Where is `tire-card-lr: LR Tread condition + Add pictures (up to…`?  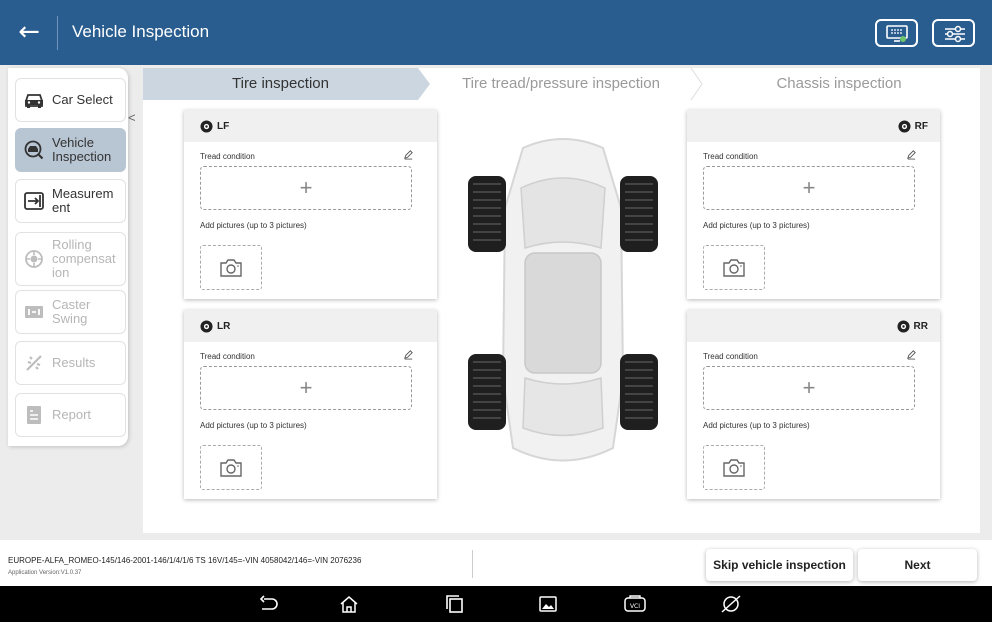 tire-card-lr: LR Tread condition + Add pictures (up to… is located at coordinates (310, 404).